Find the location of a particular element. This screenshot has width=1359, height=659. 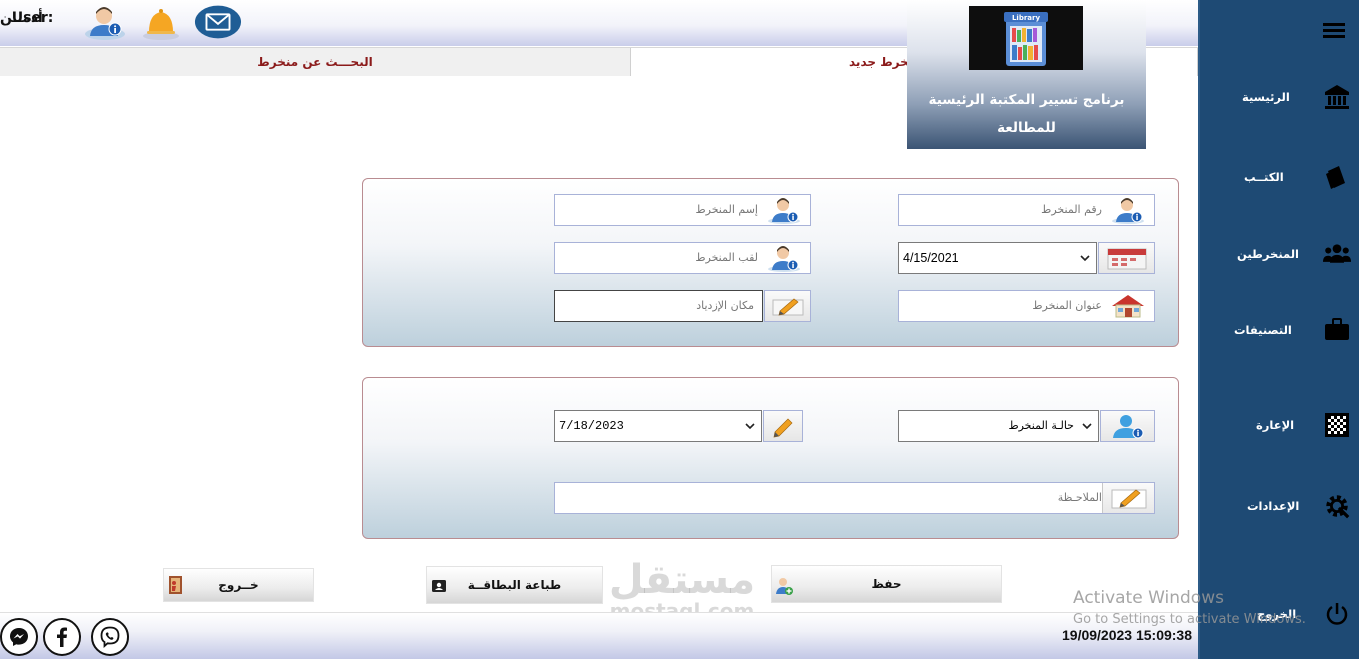

messenger-icon is located at coordinates (19, 637).